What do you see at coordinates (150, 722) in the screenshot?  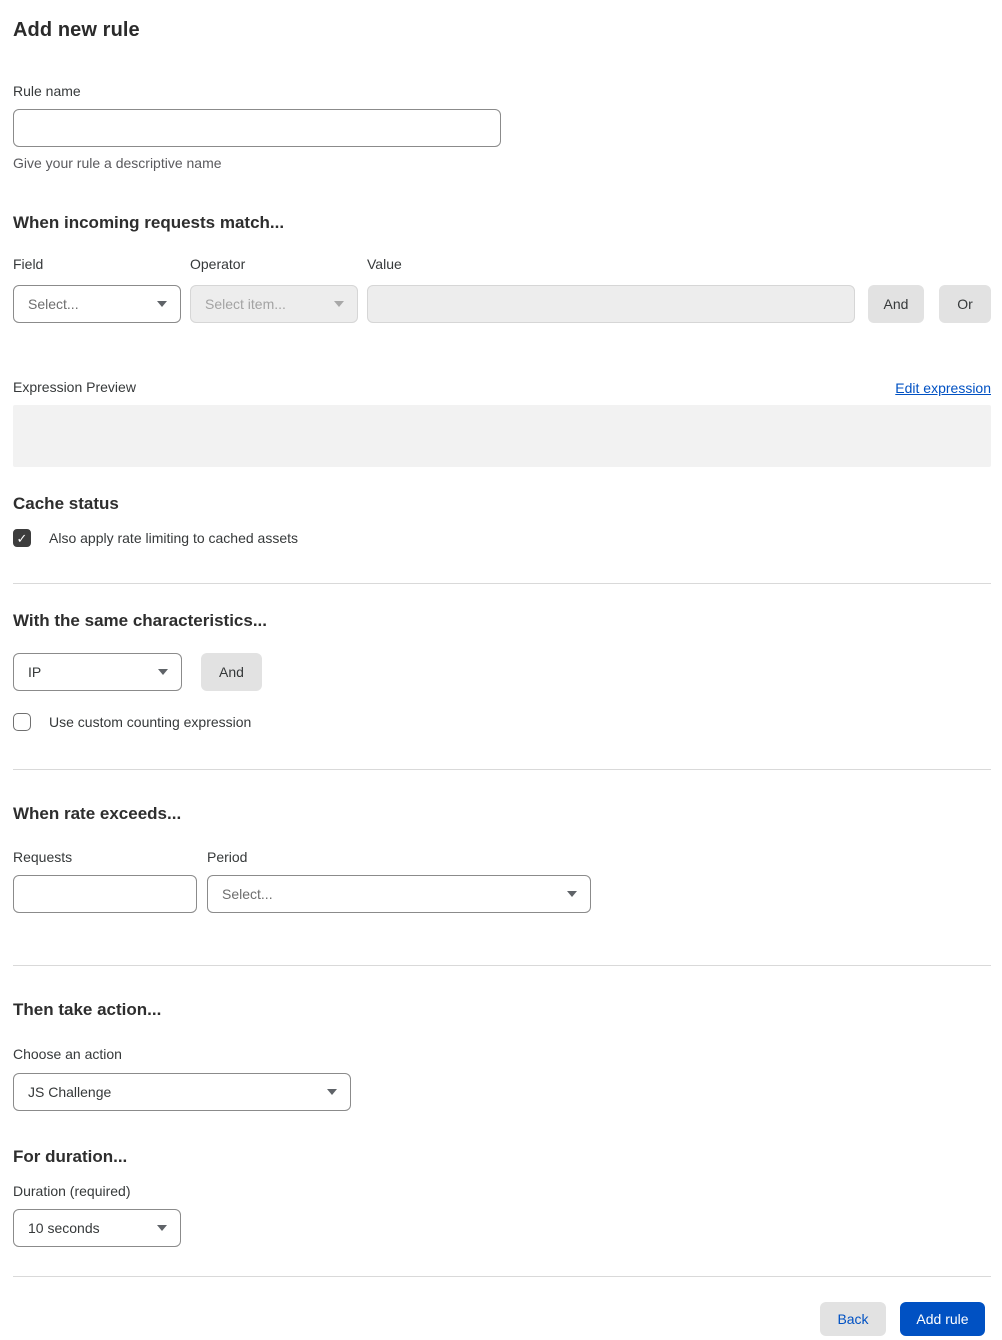 I see `counting-expression-checkbox-label: Use custom counting expression` at bounding box center [150, 722].